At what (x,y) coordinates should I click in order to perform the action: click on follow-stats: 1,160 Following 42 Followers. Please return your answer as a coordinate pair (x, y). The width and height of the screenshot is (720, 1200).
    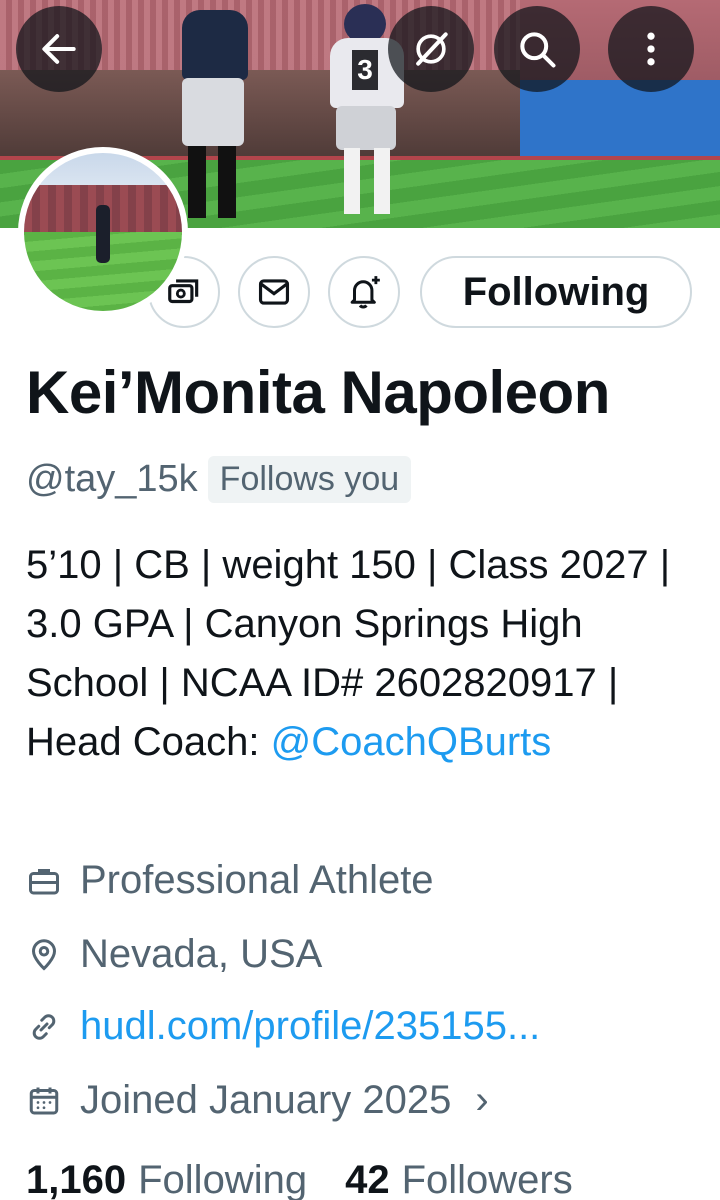
    Looking at the image, I should click on (299, 1179).